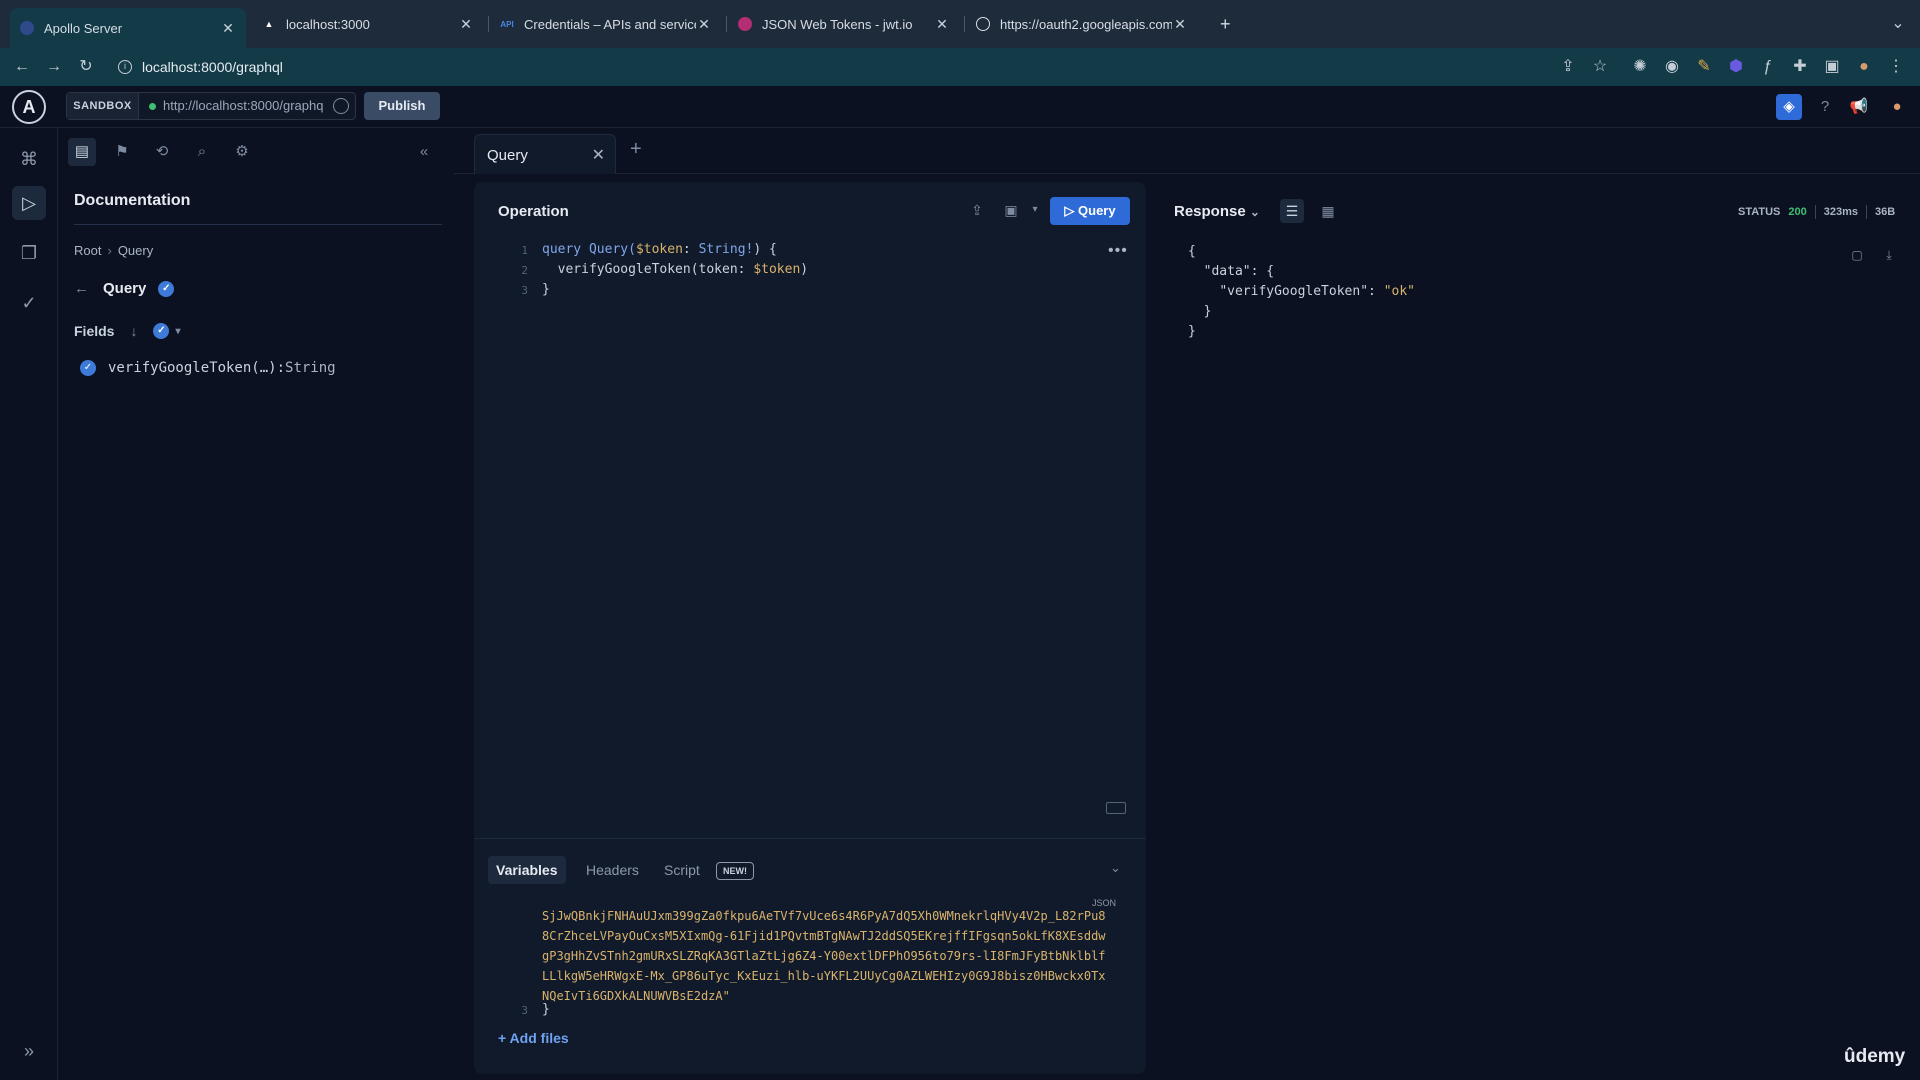  What do you see at coordinates (842, 67) in the screenshot?
I see `address-bar: i localhost:8000/graphql` at bounding box center [842, 67].